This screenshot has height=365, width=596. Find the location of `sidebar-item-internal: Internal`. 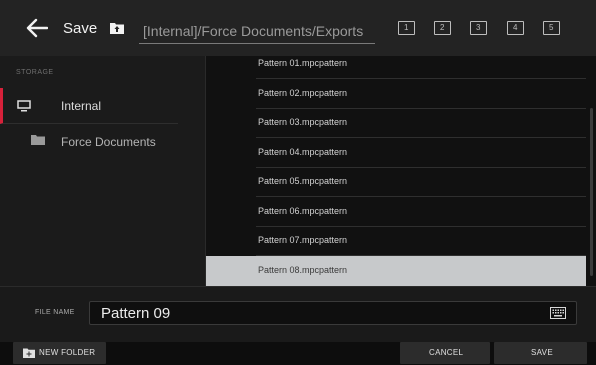

sidebar-item-internal: Internal is located at coordinates (89, 106).